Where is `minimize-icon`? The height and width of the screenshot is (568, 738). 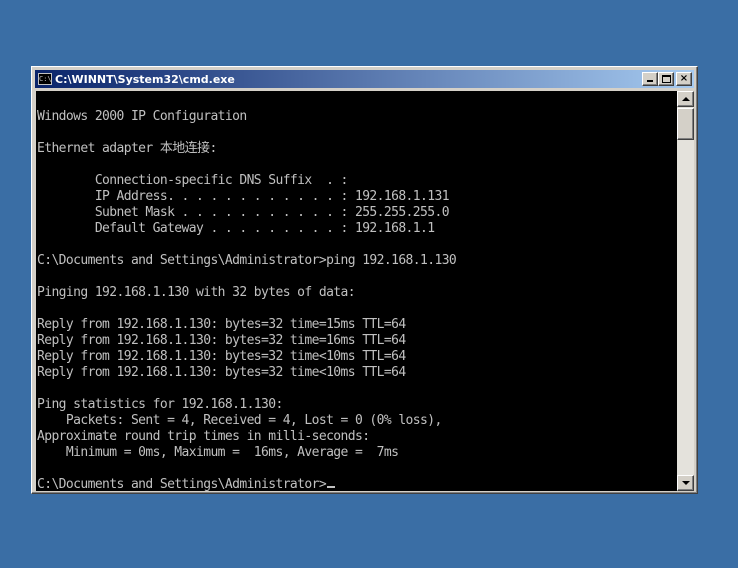 minimize-icon is located at coordinates (650, 81).